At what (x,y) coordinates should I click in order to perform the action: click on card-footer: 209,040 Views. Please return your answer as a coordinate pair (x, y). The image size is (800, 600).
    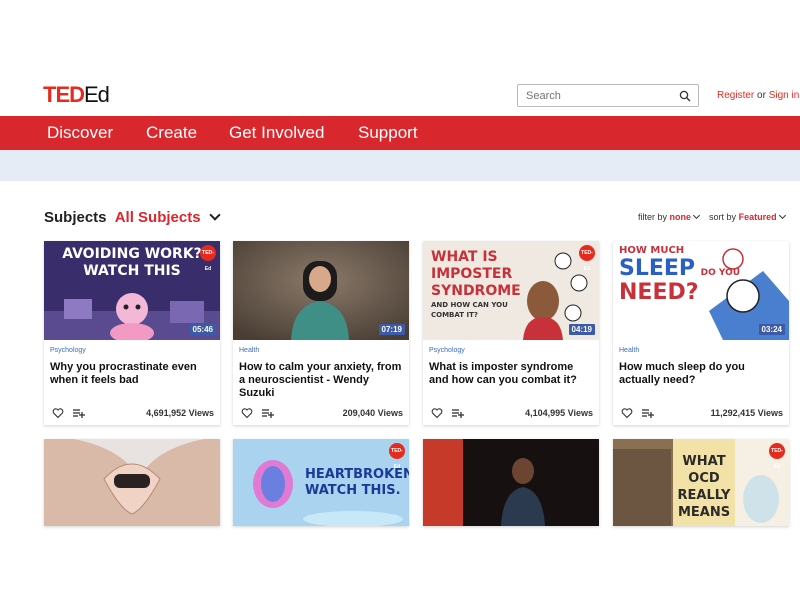
    Looking at the image, I should click on (321, 413).